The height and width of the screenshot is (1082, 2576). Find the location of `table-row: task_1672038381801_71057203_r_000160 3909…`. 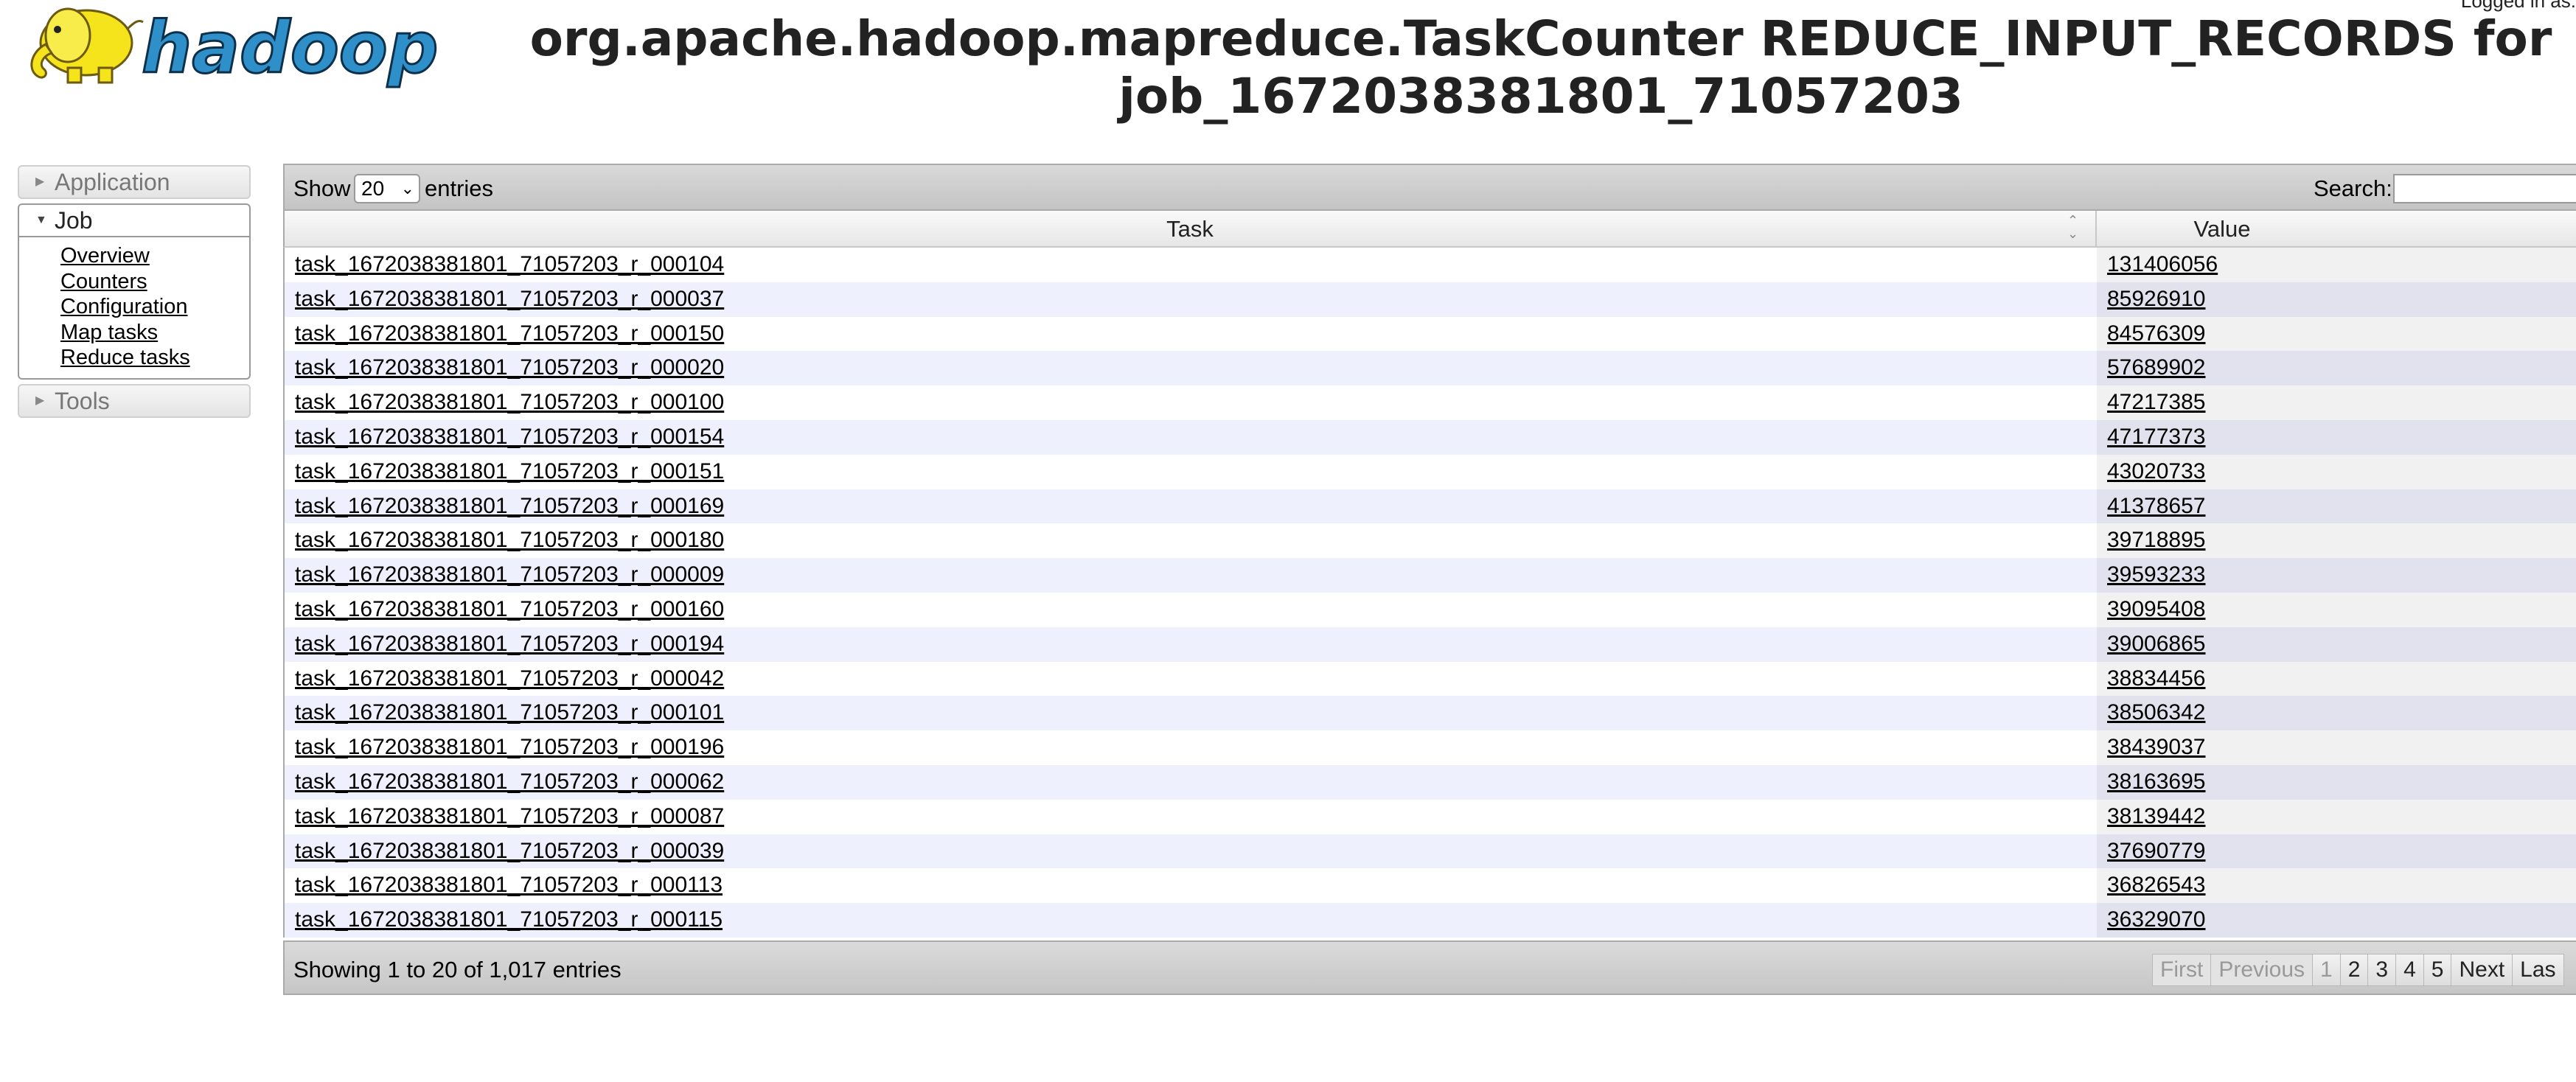

table-row: task_1672038381801_71057203_r_000160 3909… is located at coordinates (1431, 609).